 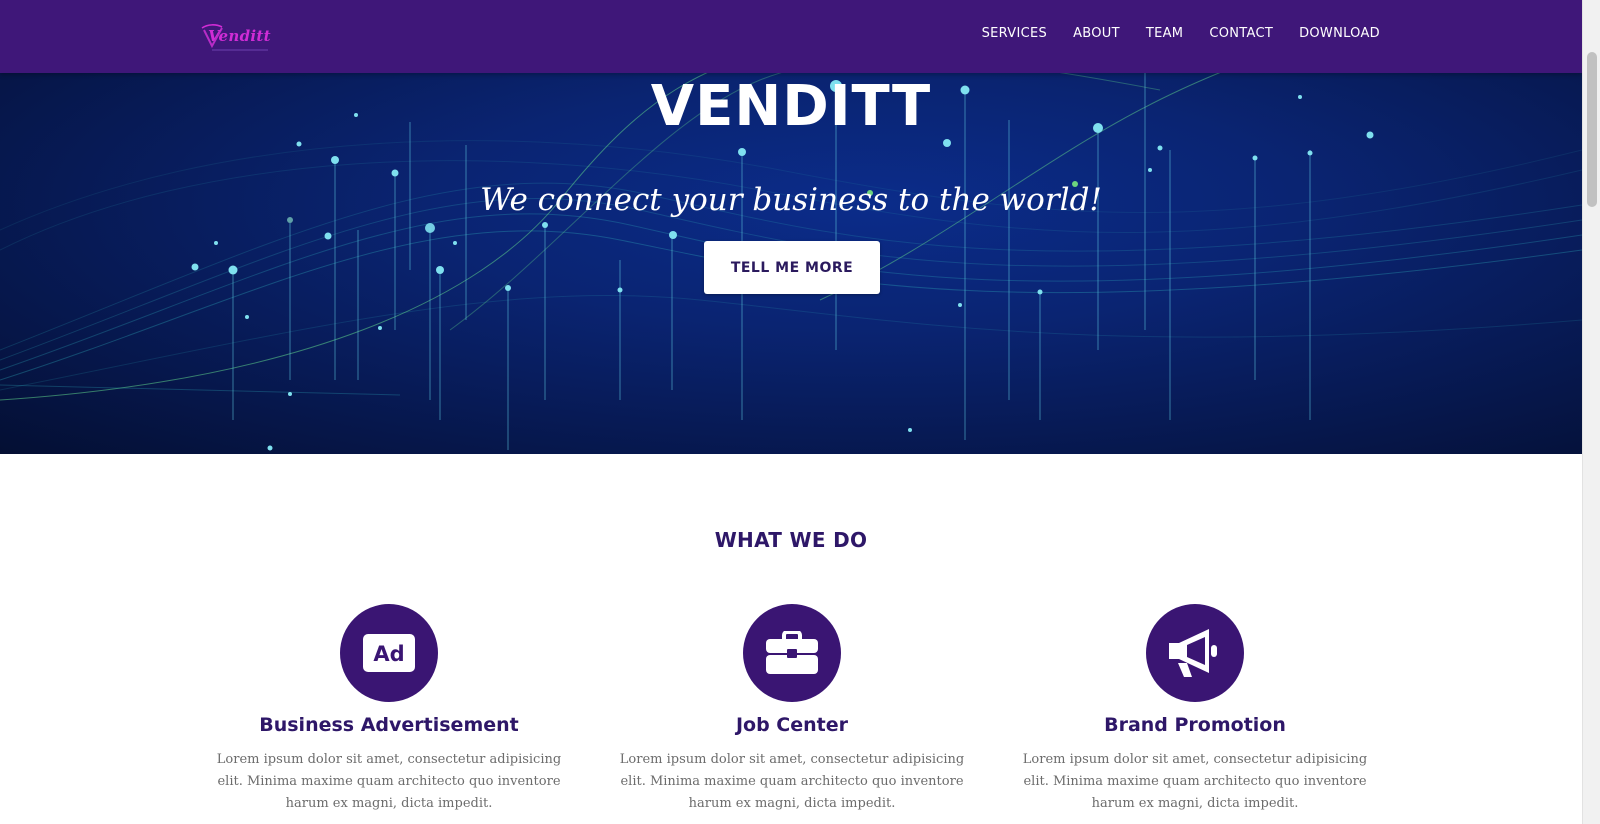 I want to click on service-name: Business Advertisement, so click(x=389, y=725).